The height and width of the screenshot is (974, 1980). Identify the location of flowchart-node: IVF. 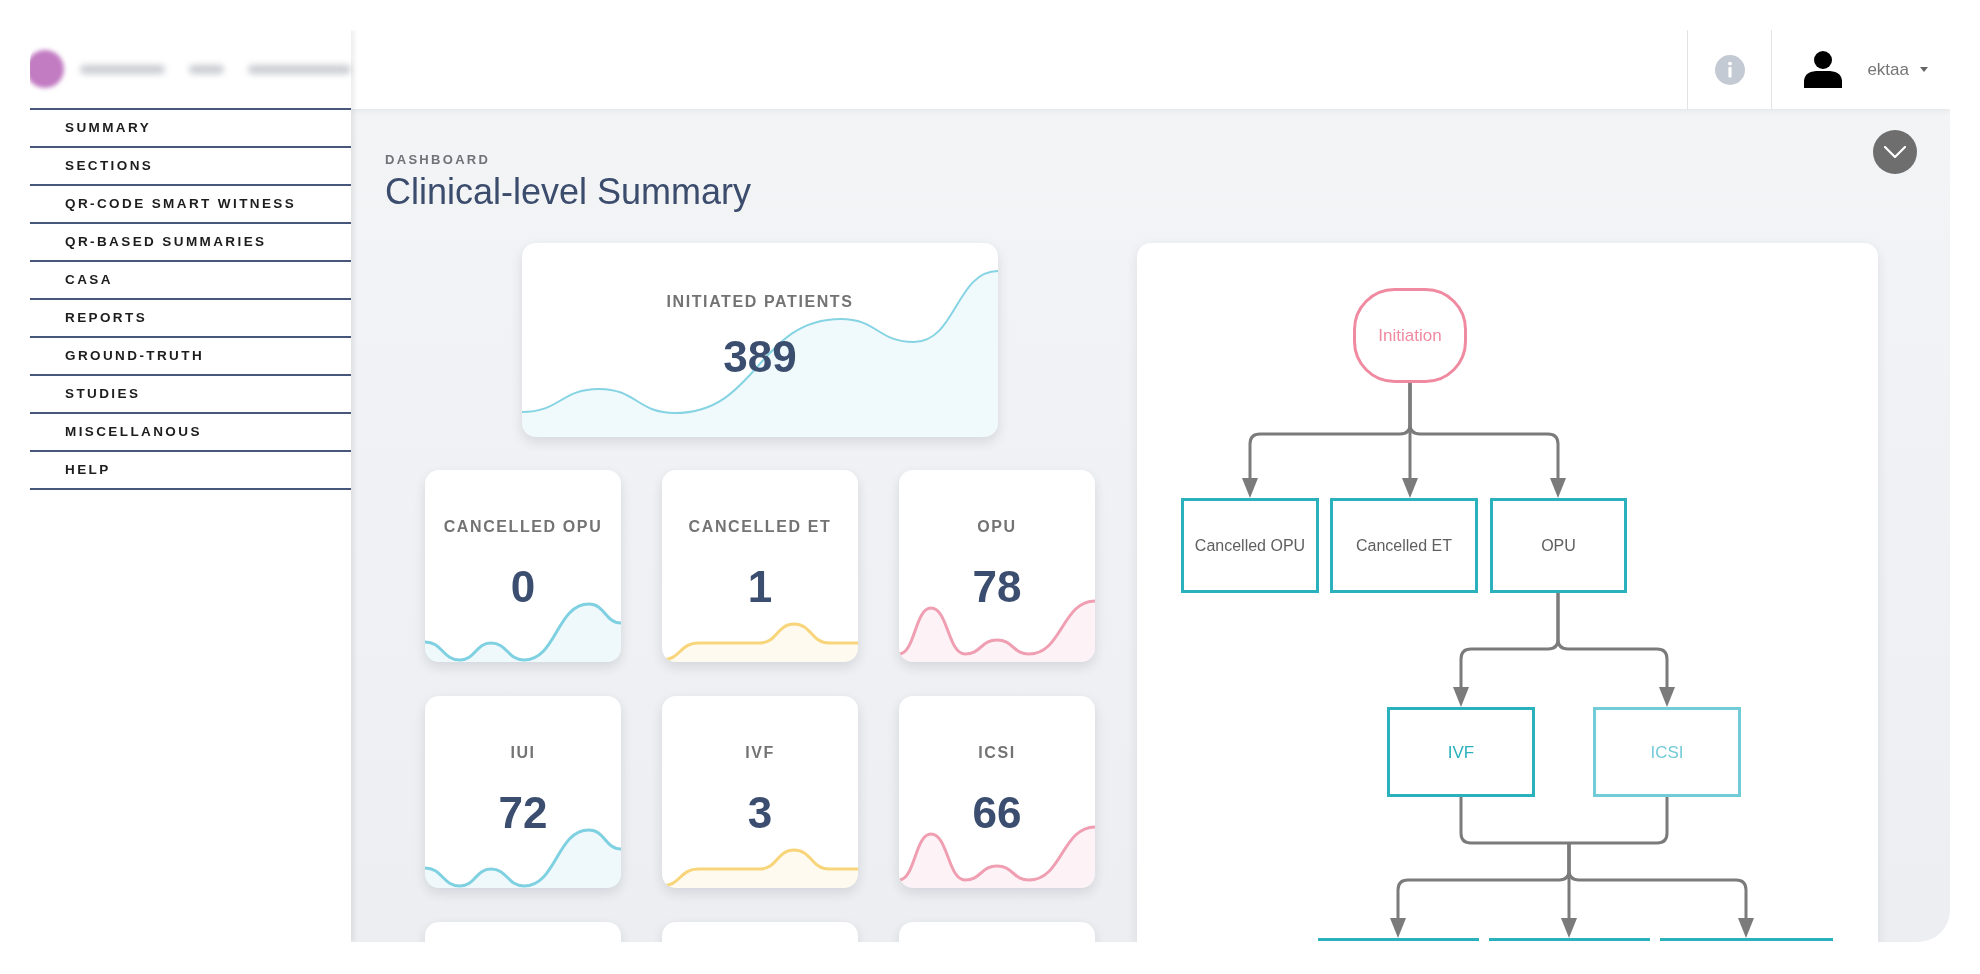
(1461, 752).